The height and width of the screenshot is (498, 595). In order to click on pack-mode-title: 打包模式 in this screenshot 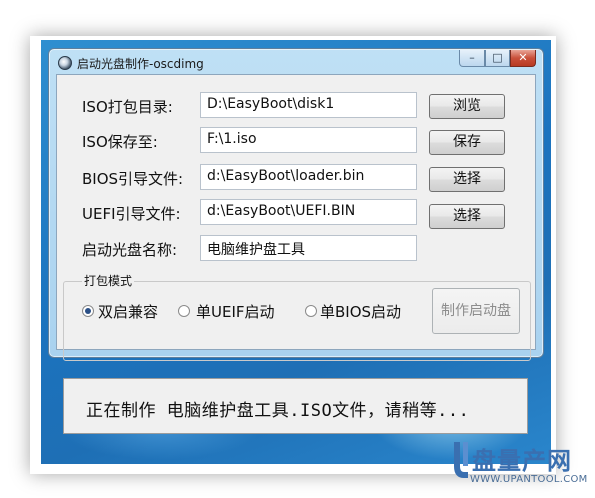, I will do `click(108, 280)`.